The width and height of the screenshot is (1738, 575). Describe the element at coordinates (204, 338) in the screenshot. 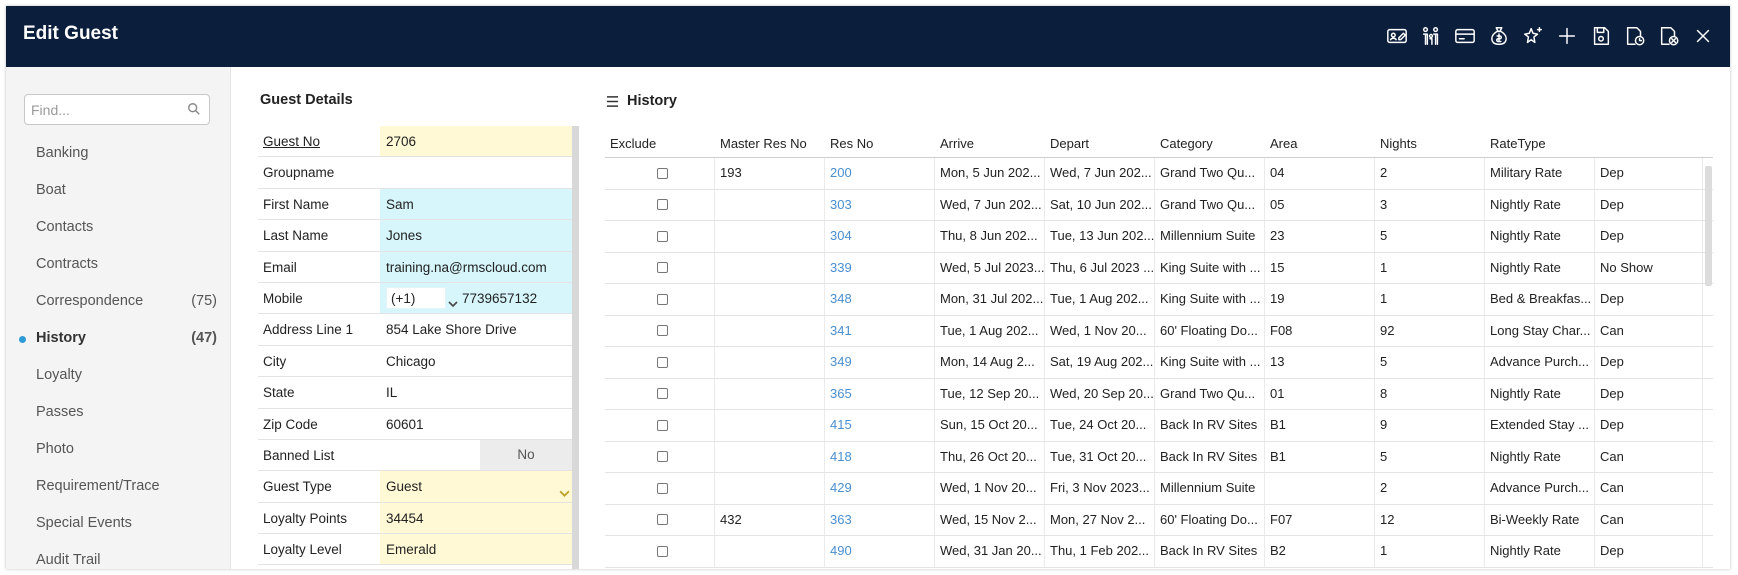

I see `sidebar-item-count: (47)` at that location.